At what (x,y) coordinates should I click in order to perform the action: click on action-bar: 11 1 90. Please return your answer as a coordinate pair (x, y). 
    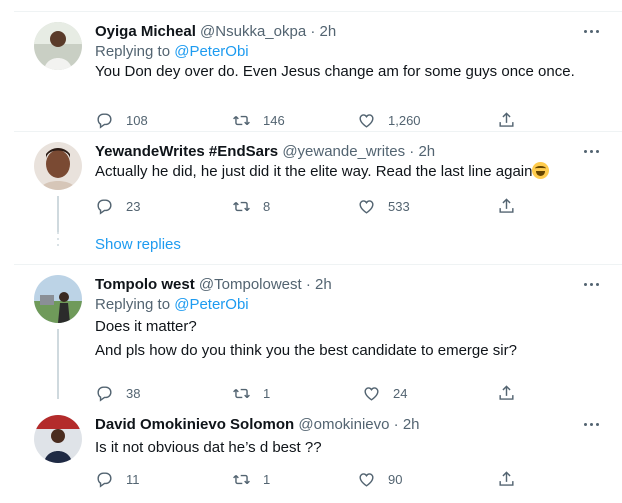
    Looking at the image, I should click on (305, 479).